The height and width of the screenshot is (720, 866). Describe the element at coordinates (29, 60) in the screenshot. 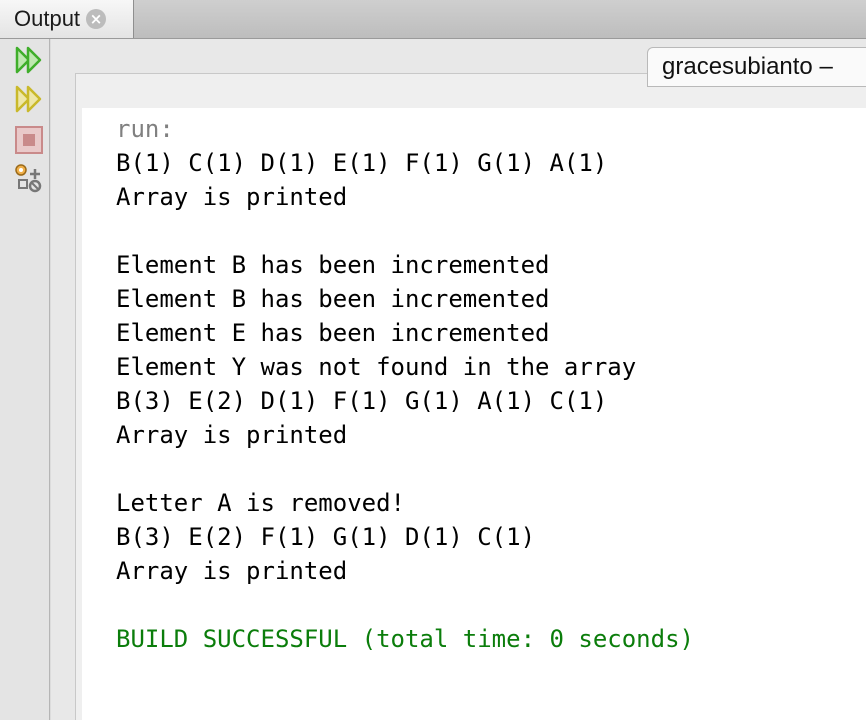

I see `rerun-icon` at that location.